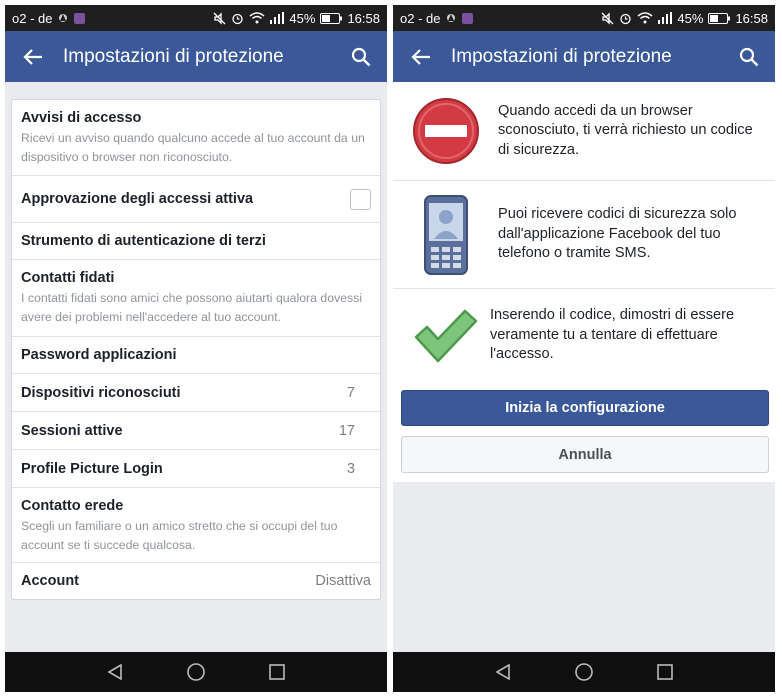 This screenshot has width=782, height=697. I want to click on row-title: Dispositivi riconosciuti, so click(101, 392).